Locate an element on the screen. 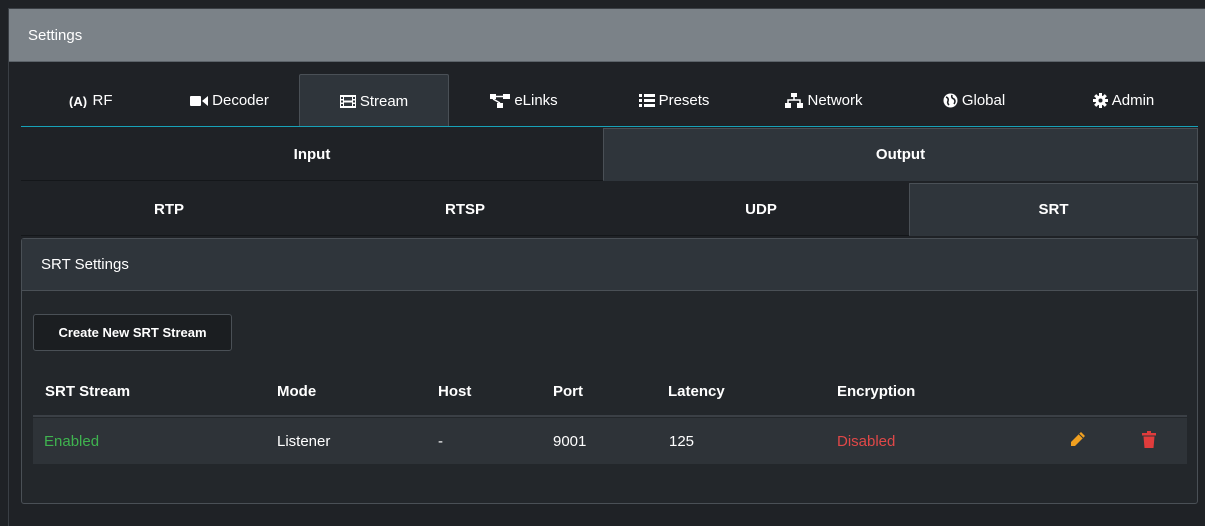 The width and height of the screenshot is (1205, 526). delete-button is located at coordinates (1149, 441).